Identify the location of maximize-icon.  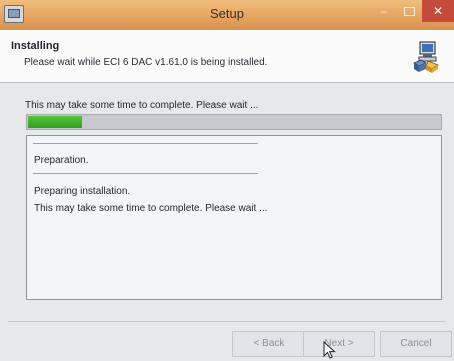
(409, 11).